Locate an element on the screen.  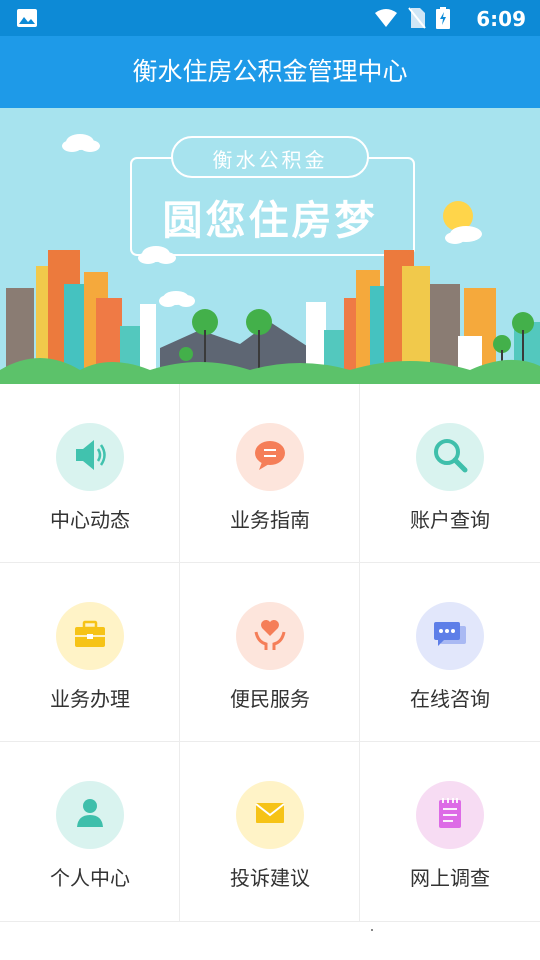
menu-item-complaints: 投诉建议 is located at coordinates (270, 832).